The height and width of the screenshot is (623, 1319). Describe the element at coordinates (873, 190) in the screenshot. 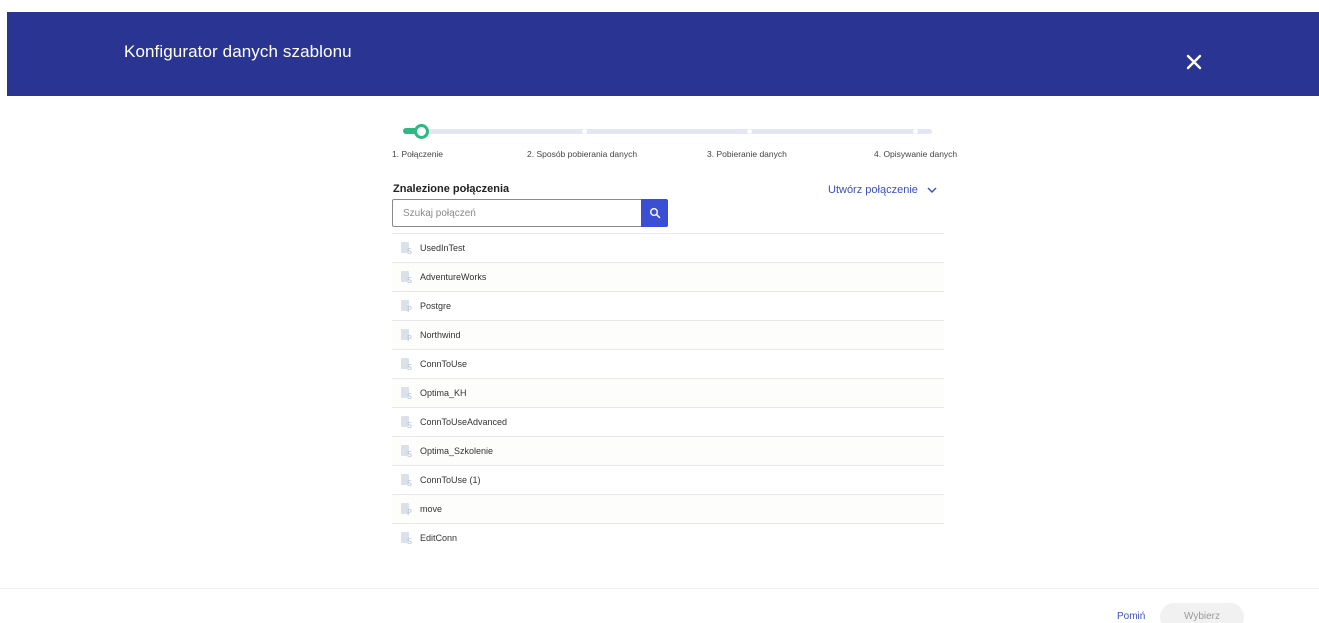

I see `create-connection-label: Utwórz połączenie` at that location.